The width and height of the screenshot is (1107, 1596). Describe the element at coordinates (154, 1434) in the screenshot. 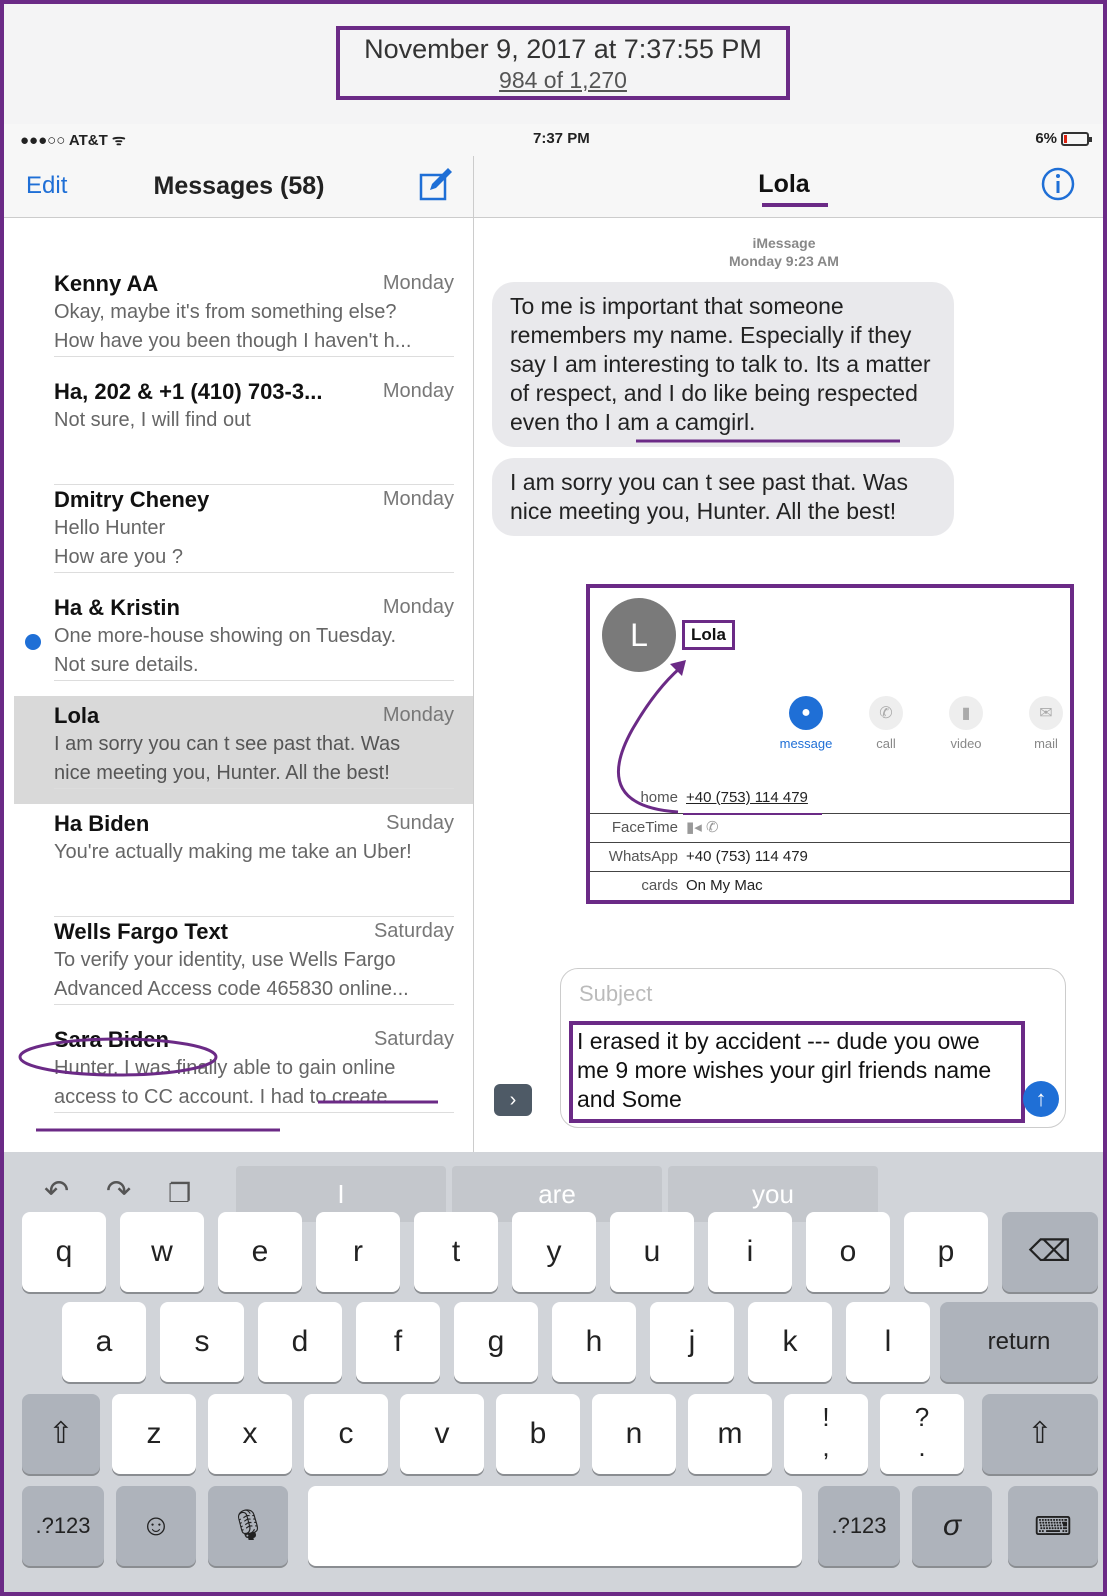

I see `key-z: z` at that location.